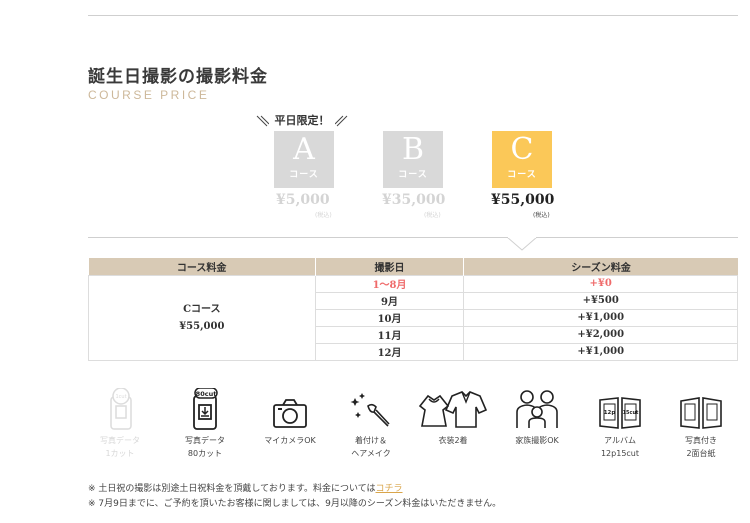 Image resolution: width=750 pixels, height=523 pixels. I want to click on feature-label: 着付け＆, so click(371, 440).